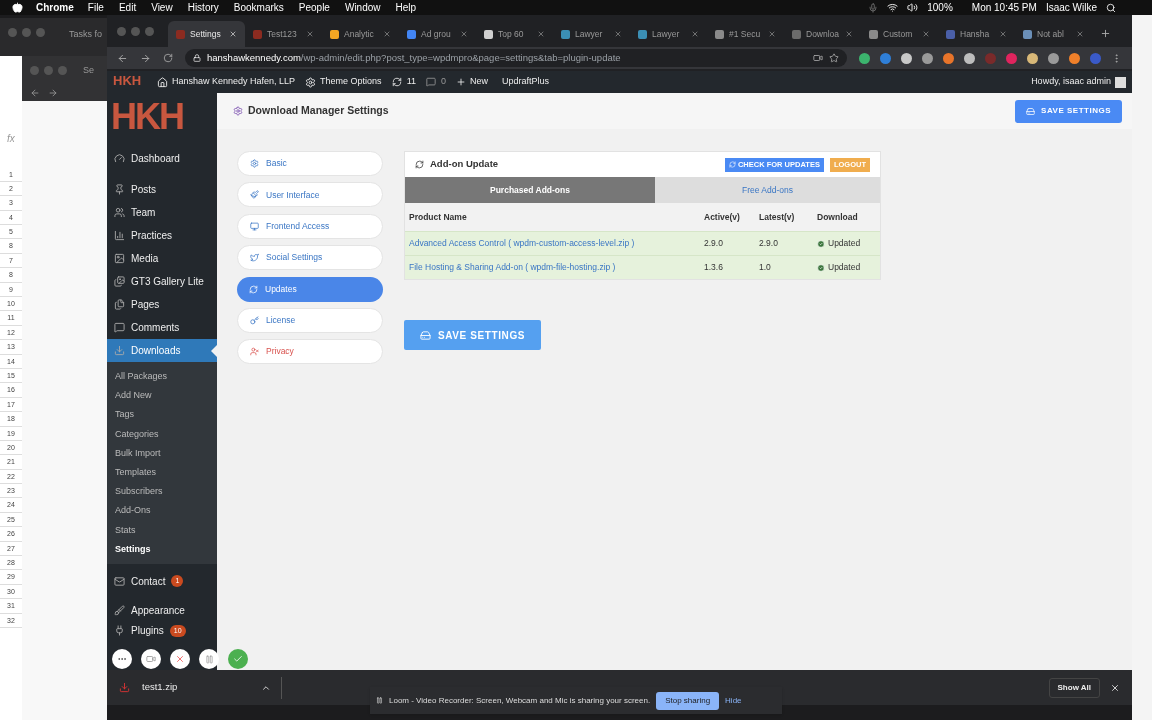  Describe the element at coordinates (162, 158) in the screenshot. I see `sidebar-item: Dashboard` at that location.